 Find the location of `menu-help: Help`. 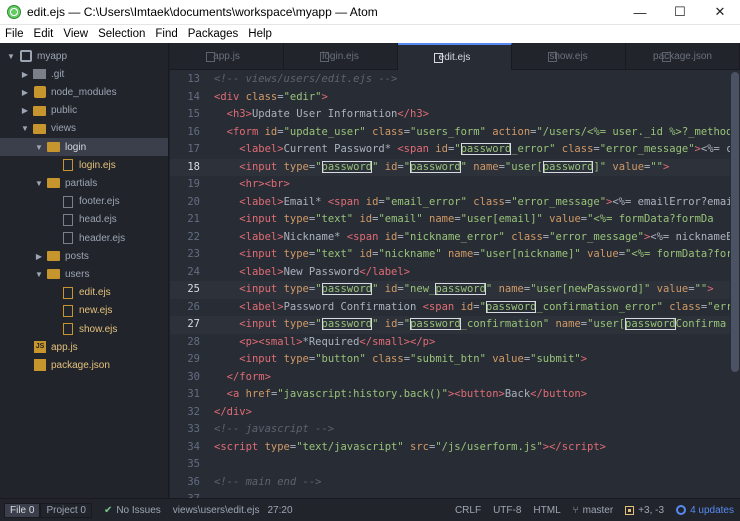

menu-help: Help is located at coordinates (260, 34).